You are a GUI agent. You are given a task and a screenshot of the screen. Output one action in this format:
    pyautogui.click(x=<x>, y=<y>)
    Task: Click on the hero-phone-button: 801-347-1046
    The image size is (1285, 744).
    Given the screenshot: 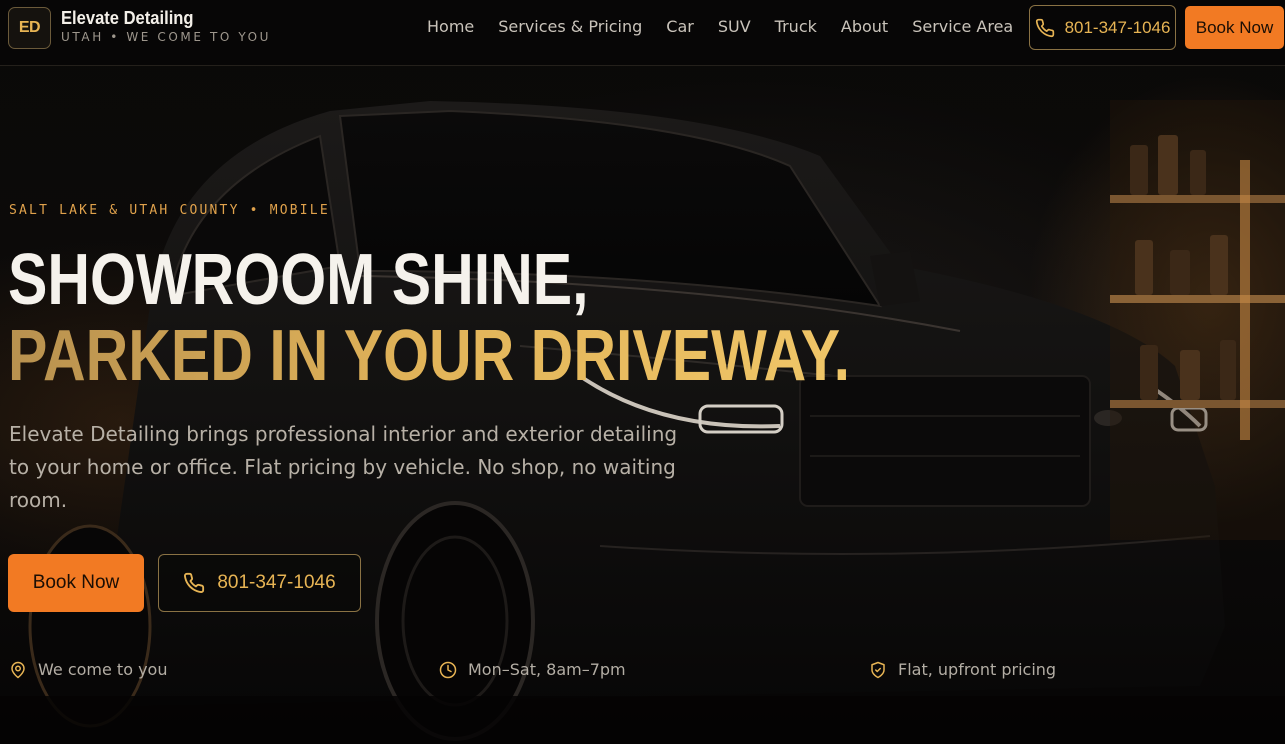 What is the action you would take?
    pyautogui.click(x=259, y=583)
    